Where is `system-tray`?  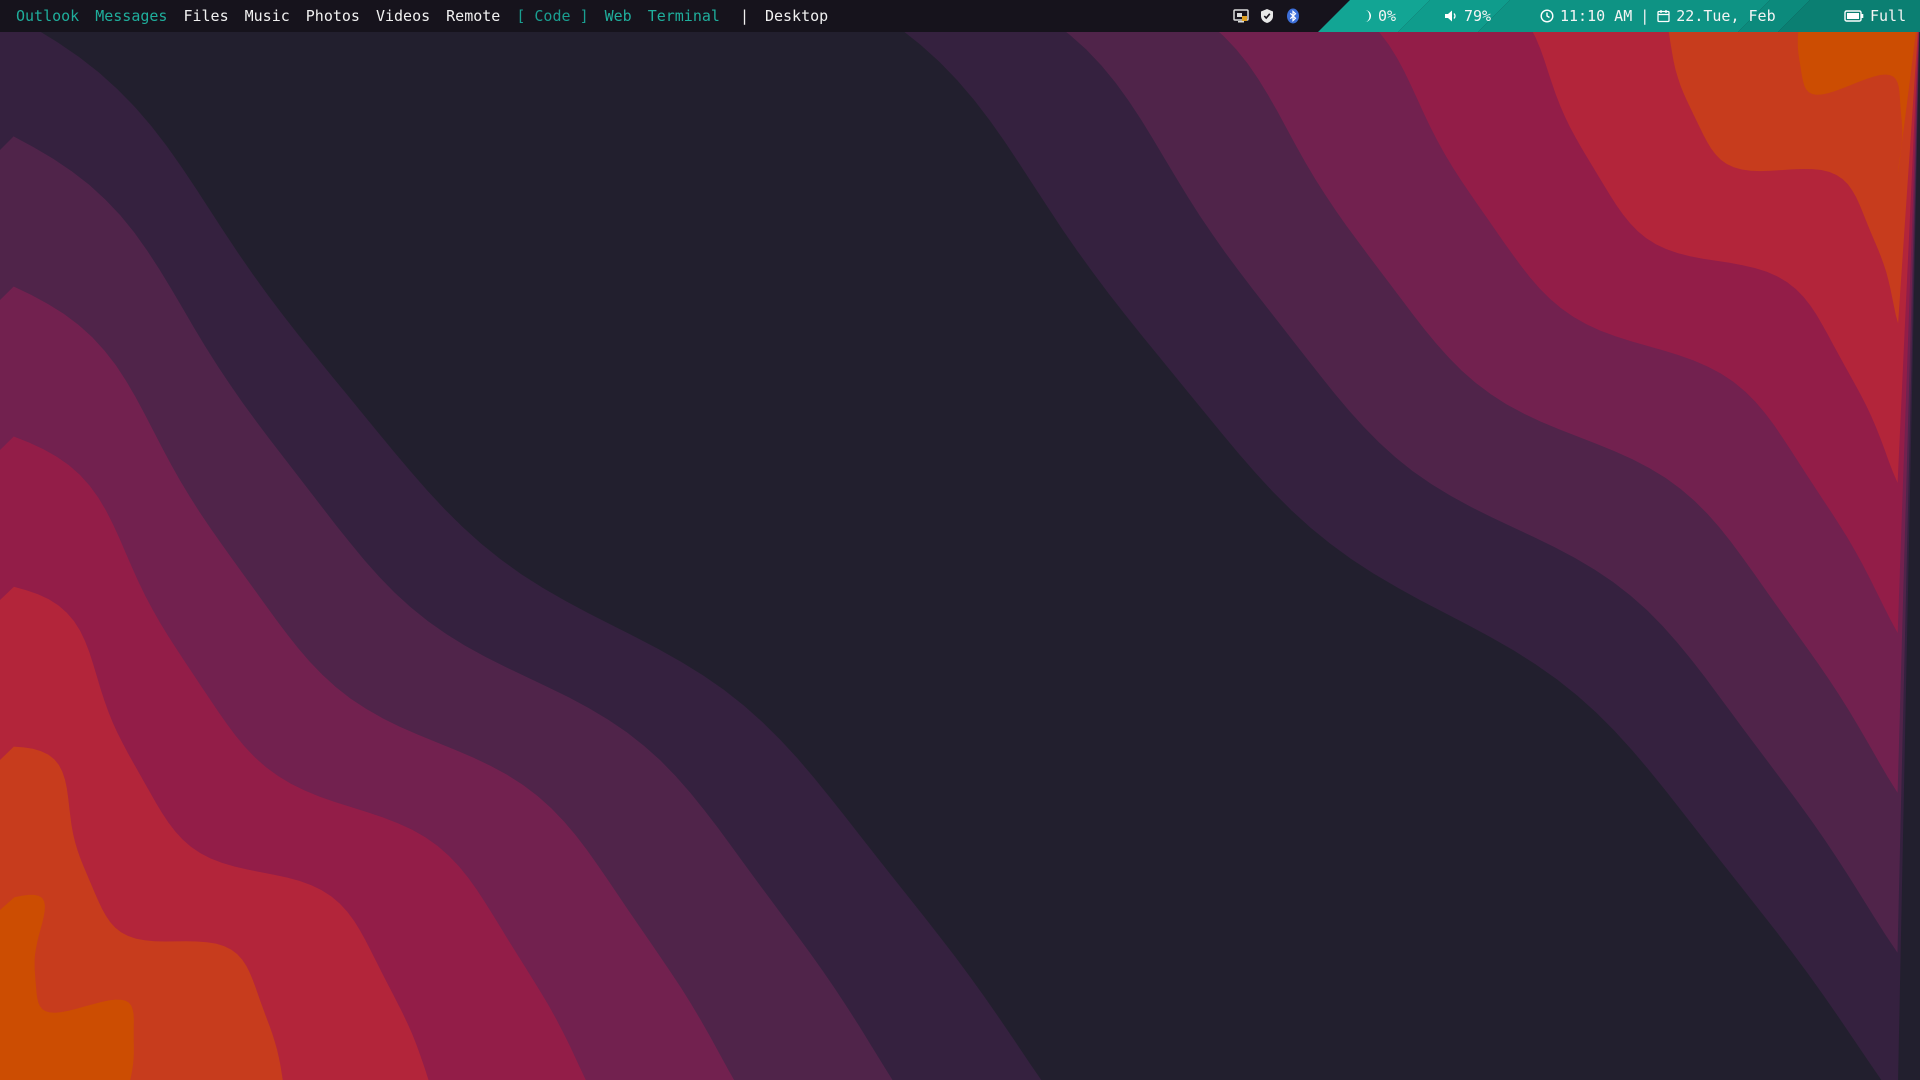
system-tray is located at coordinates (1271, 16).